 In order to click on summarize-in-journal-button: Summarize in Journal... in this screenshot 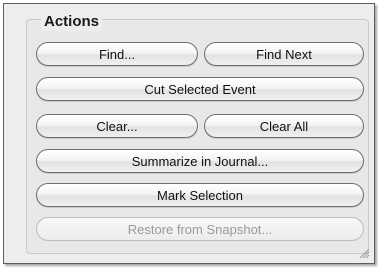, I will do `click(200, 161)`.